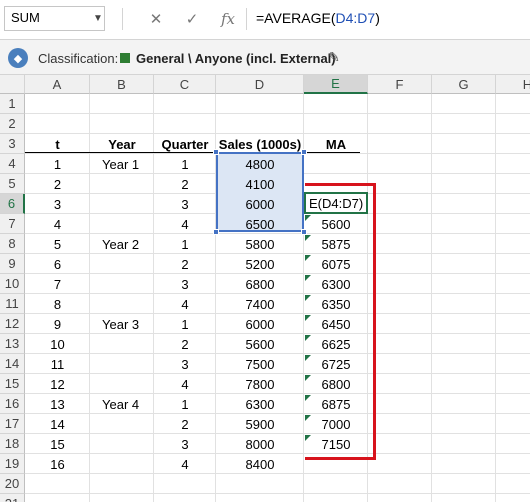 This screenshot has width=530, height=502. What do you see at coordinates (18, 58) in the screenshot?
I see `tag-icon: ◆` at bounding box center [18, 58].